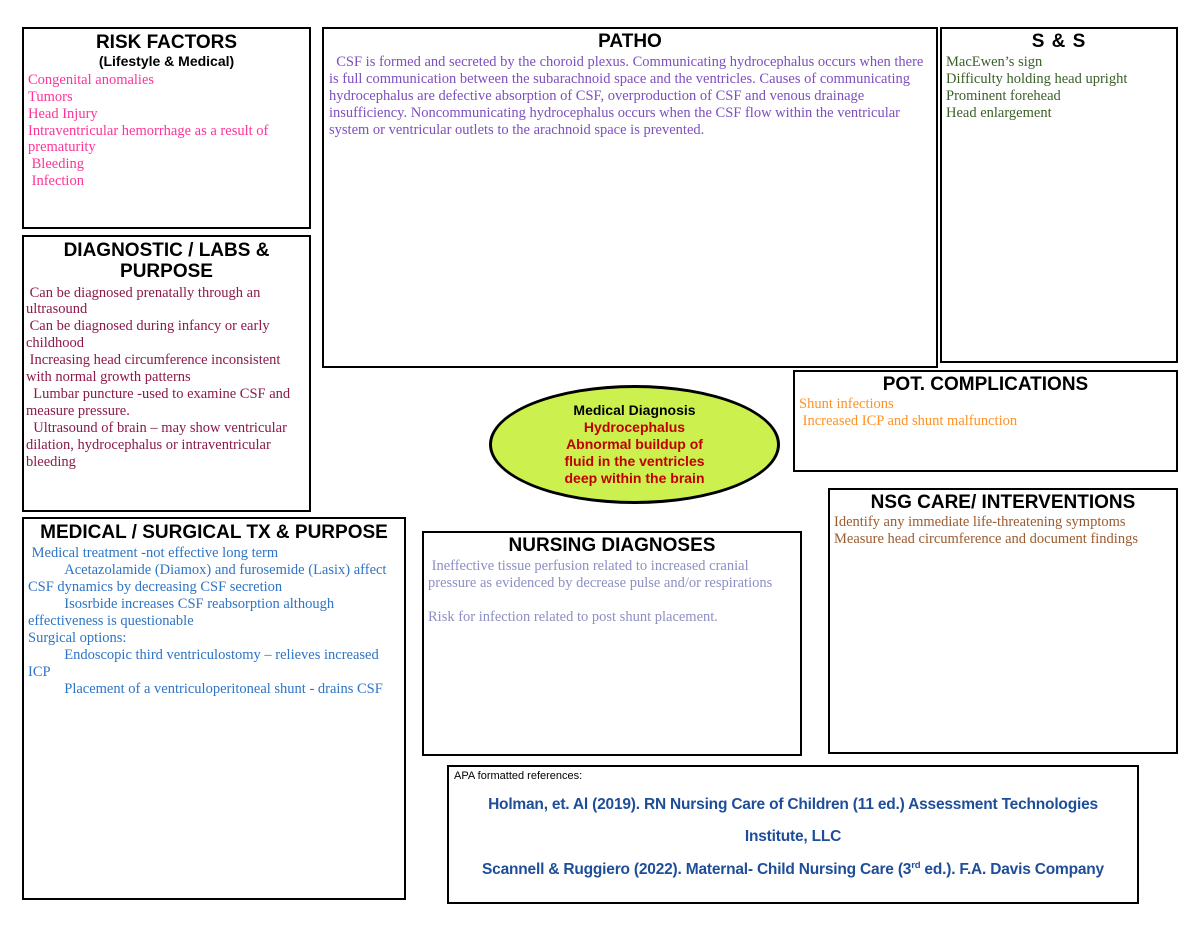 The image size is (1200, 927). What do you see at coordinates (214, 532) in the screenshot?
I see `medical-surgical-tx-title: MEDICAL / SURGICAL TX & PURPOSE` at bounding box center [214, 532].